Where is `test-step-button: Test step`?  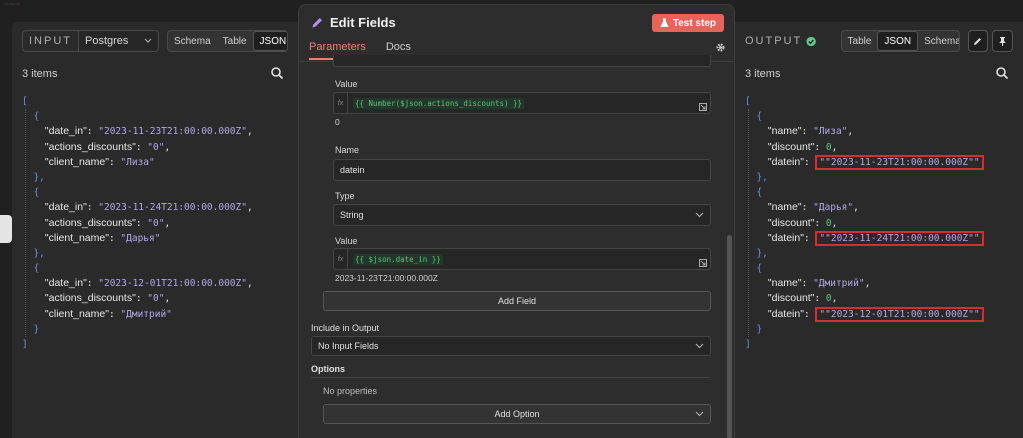
test-step-button: Test step is located at coordinates (687, 23).